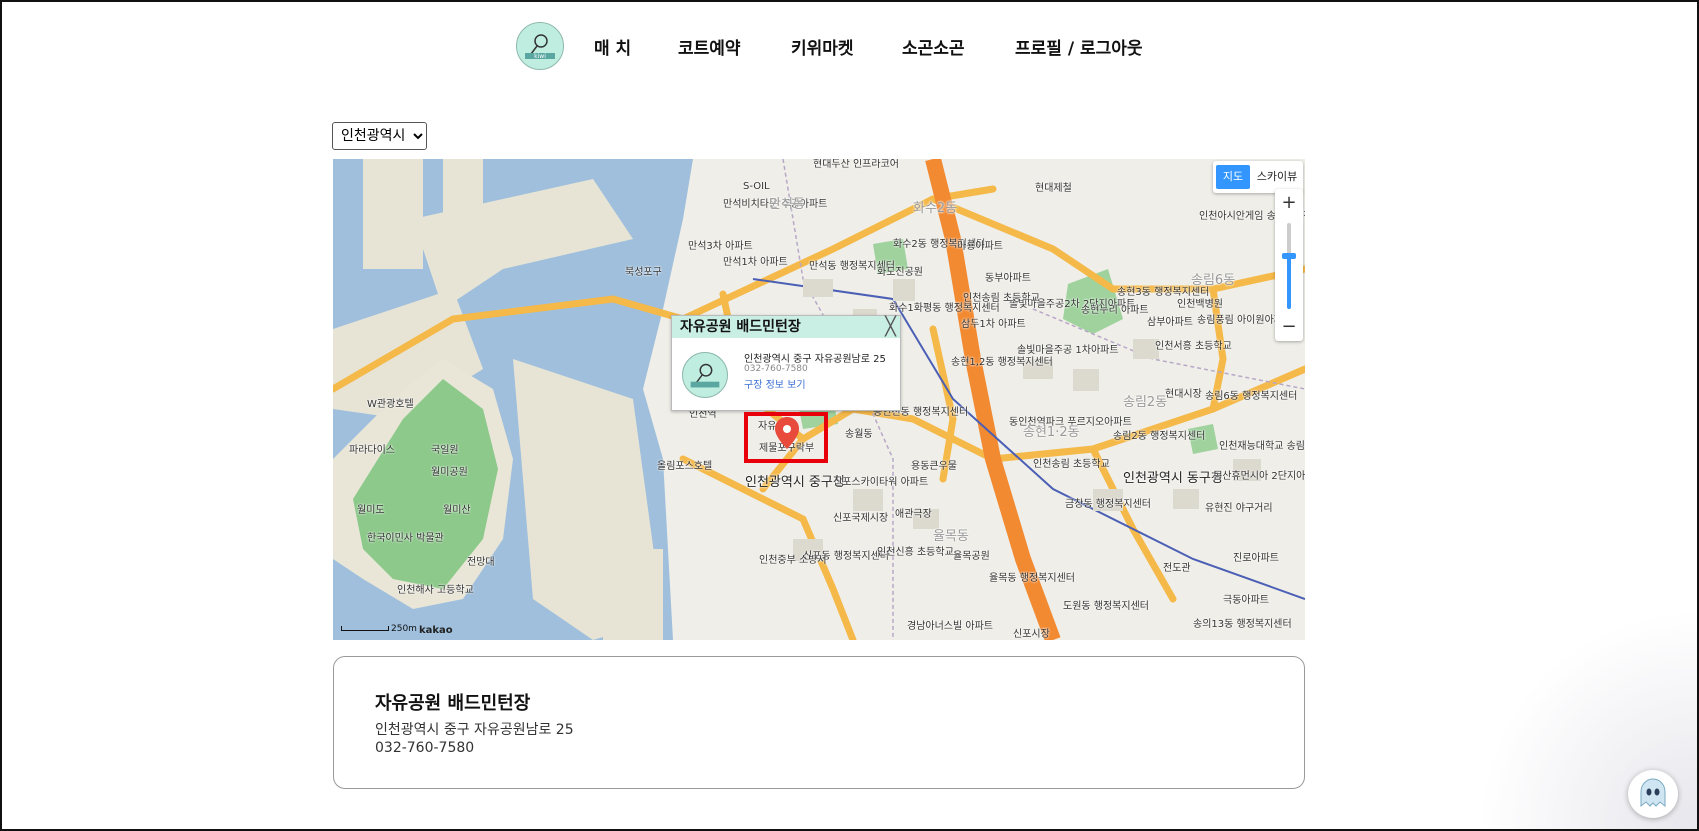  Describe the element at coordinates (1177, 568) in the screenshot. I see `map-label: 전도관` at that location.